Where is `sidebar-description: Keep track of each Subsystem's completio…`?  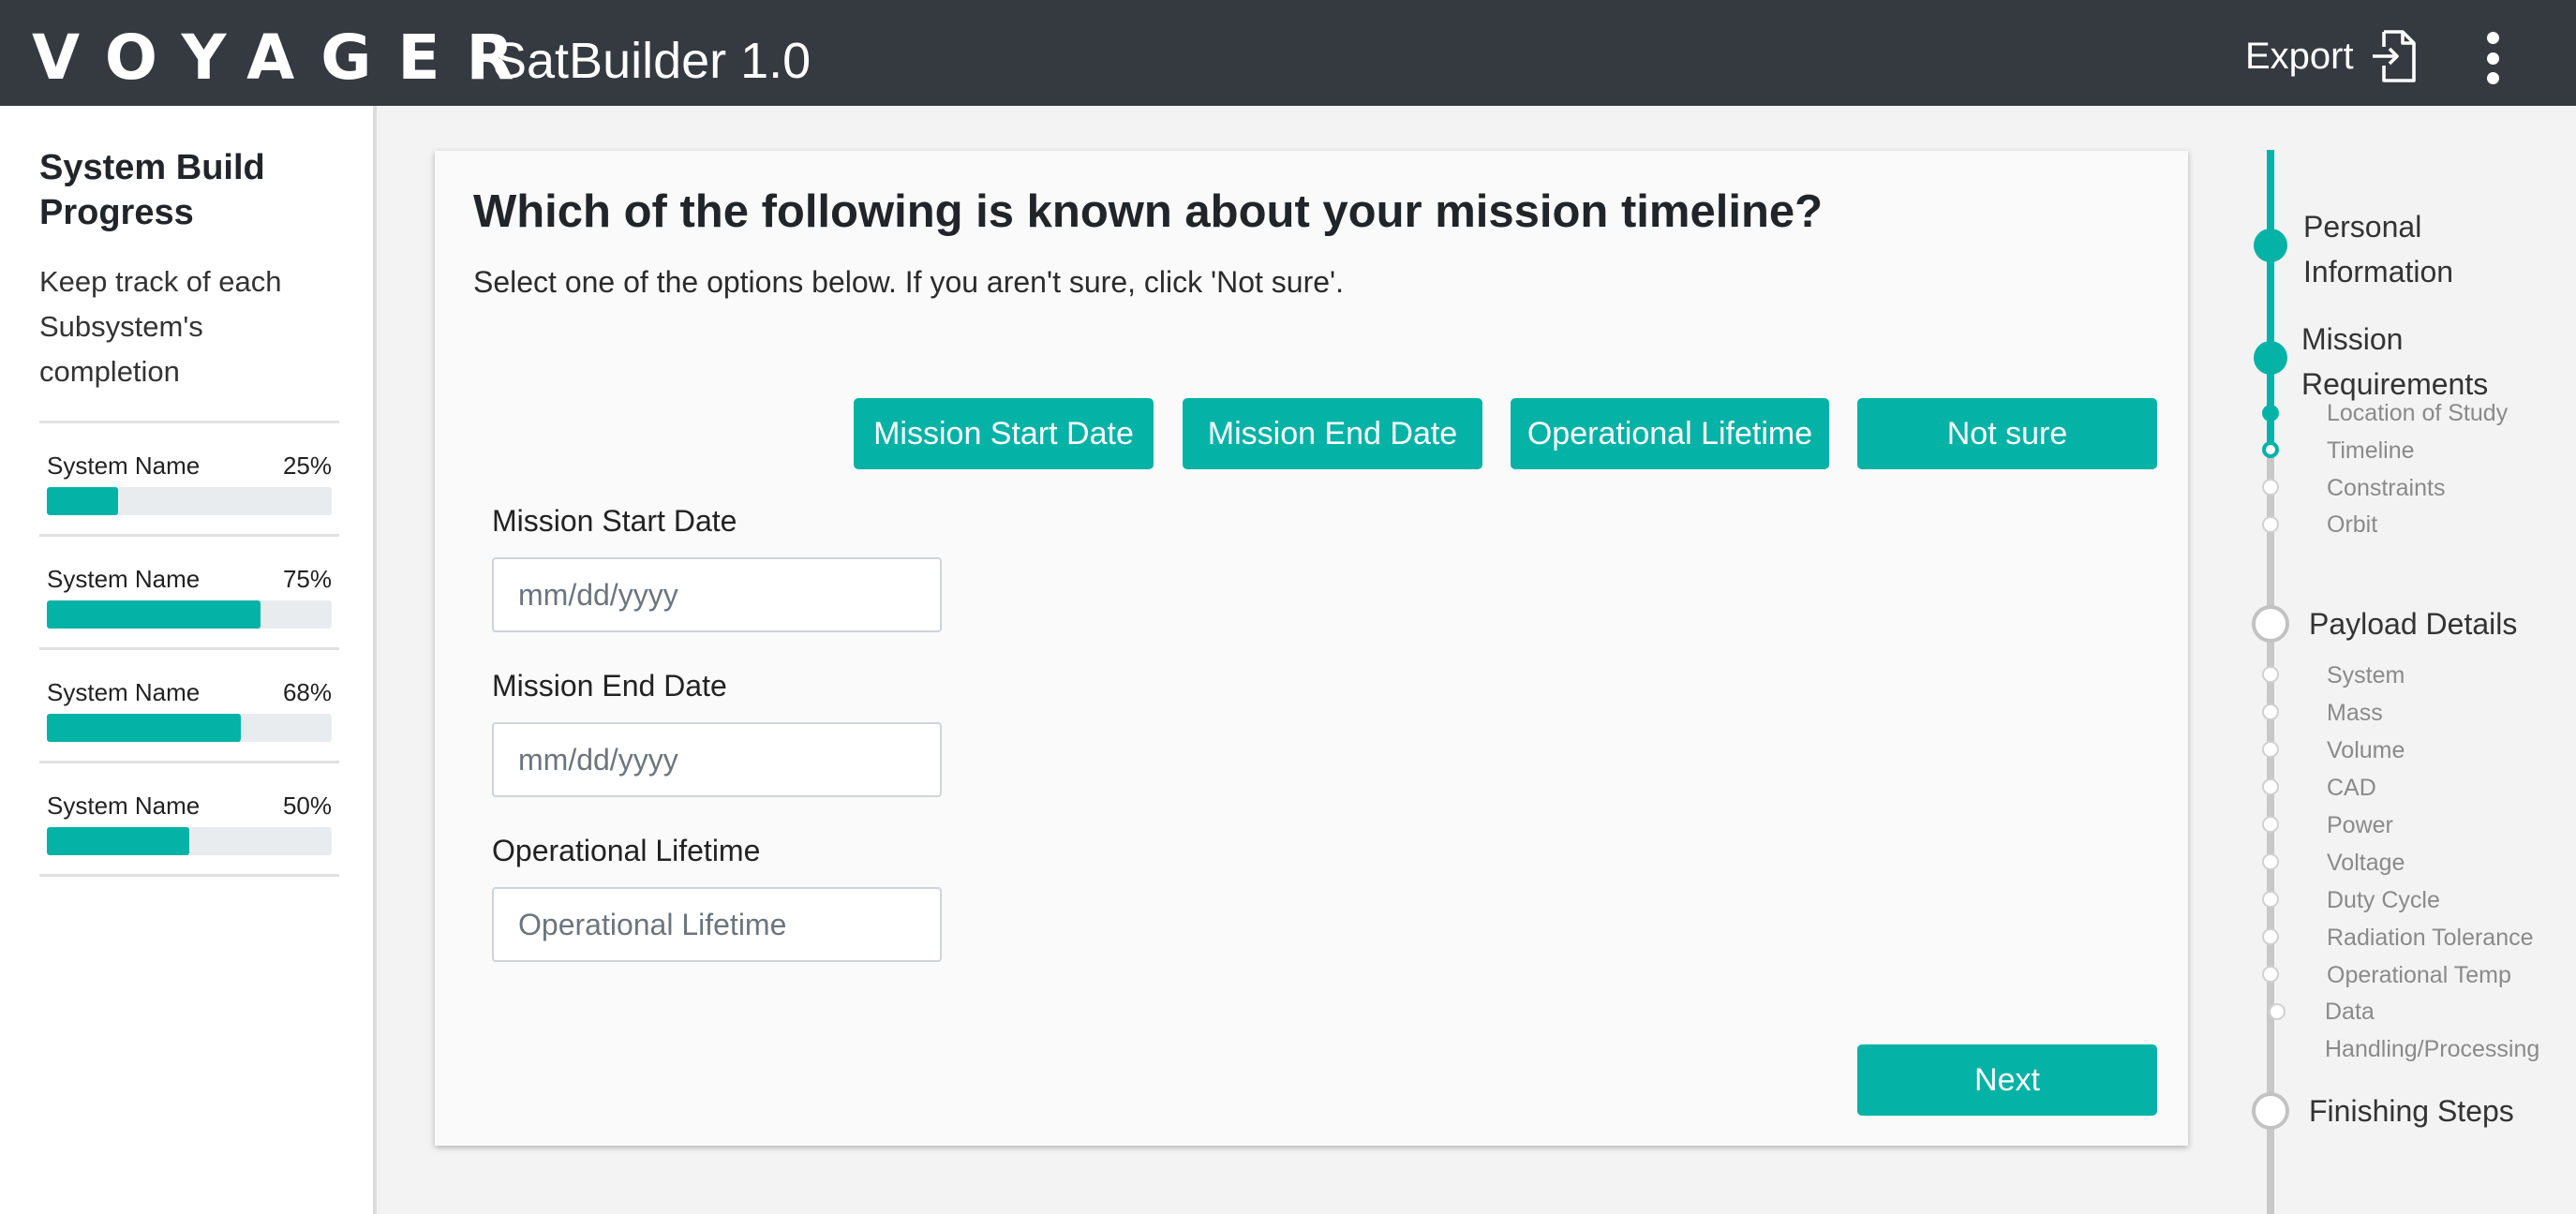 sidebar-description: Keep track of each Subsystem's completio… is located at coordinates (160, 326).